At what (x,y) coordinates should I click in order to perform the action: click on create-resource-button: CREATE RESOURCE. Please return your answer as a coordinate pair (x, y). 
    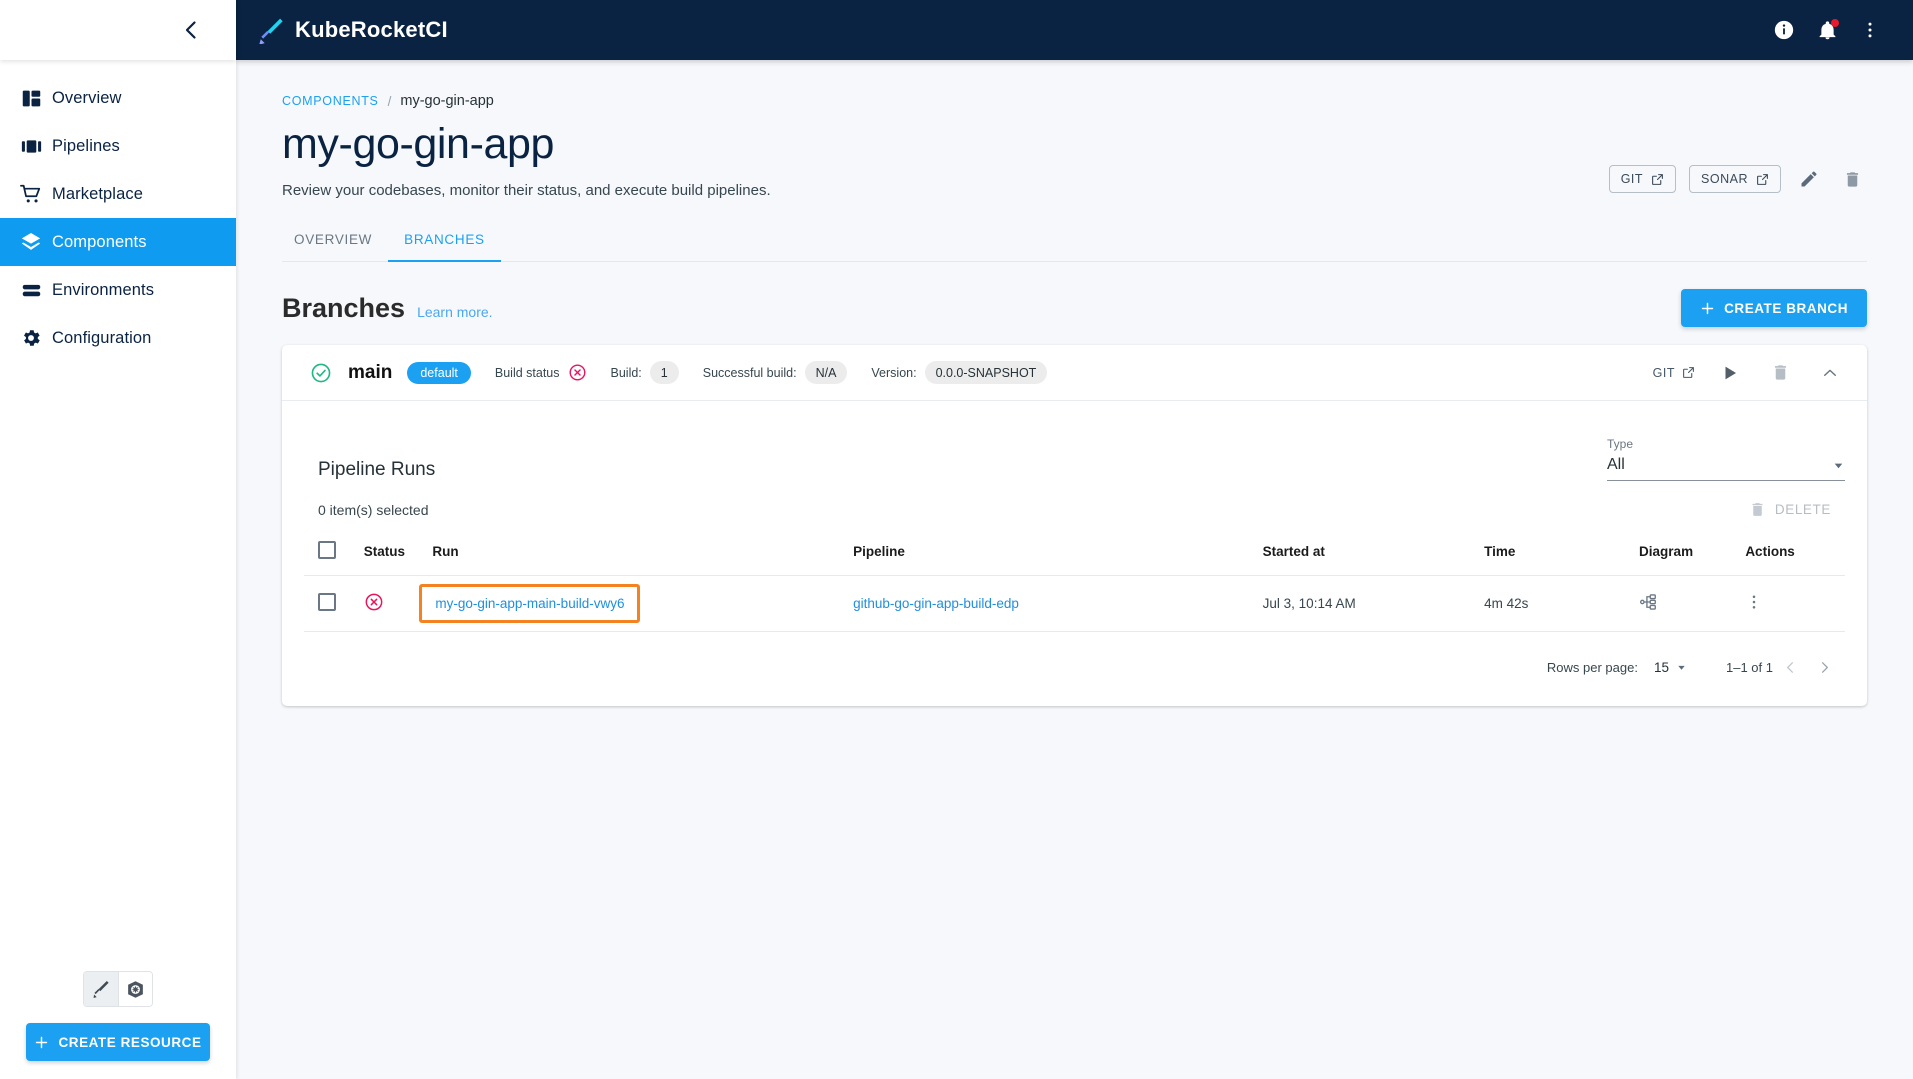
    Looking at the image, I should click on (118, 1042).